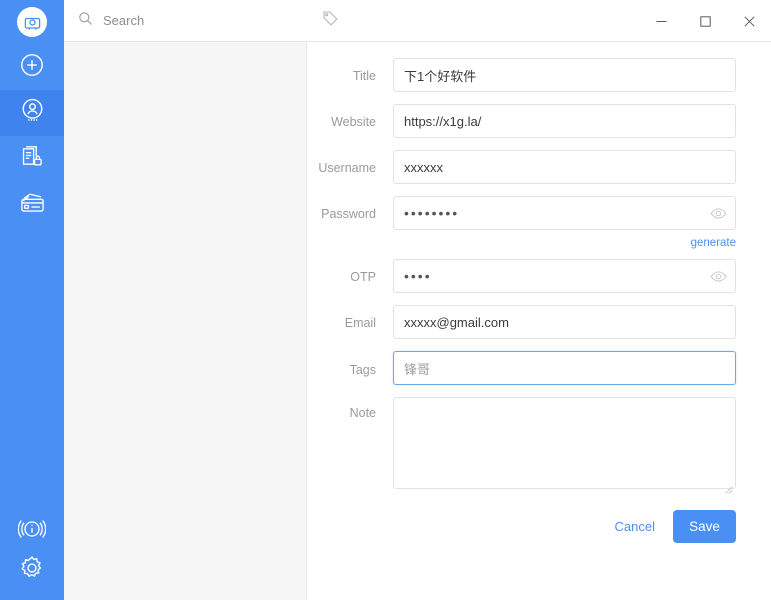 This screenshot has width=771, height=600. I want to click on sidebar-item-settings, so click(32, 577).